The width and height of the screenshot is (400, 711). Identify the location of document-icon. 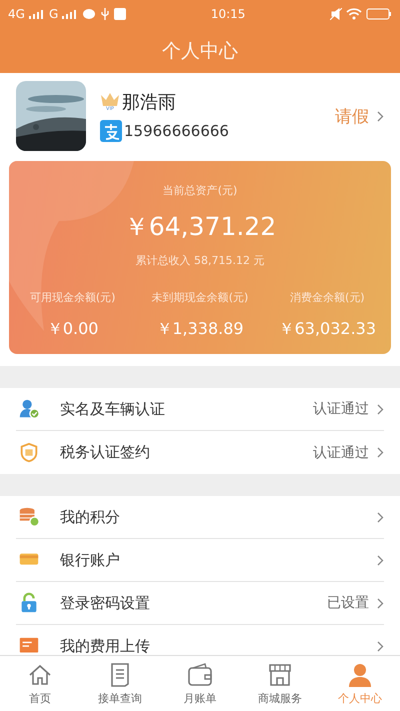
(120, 674).